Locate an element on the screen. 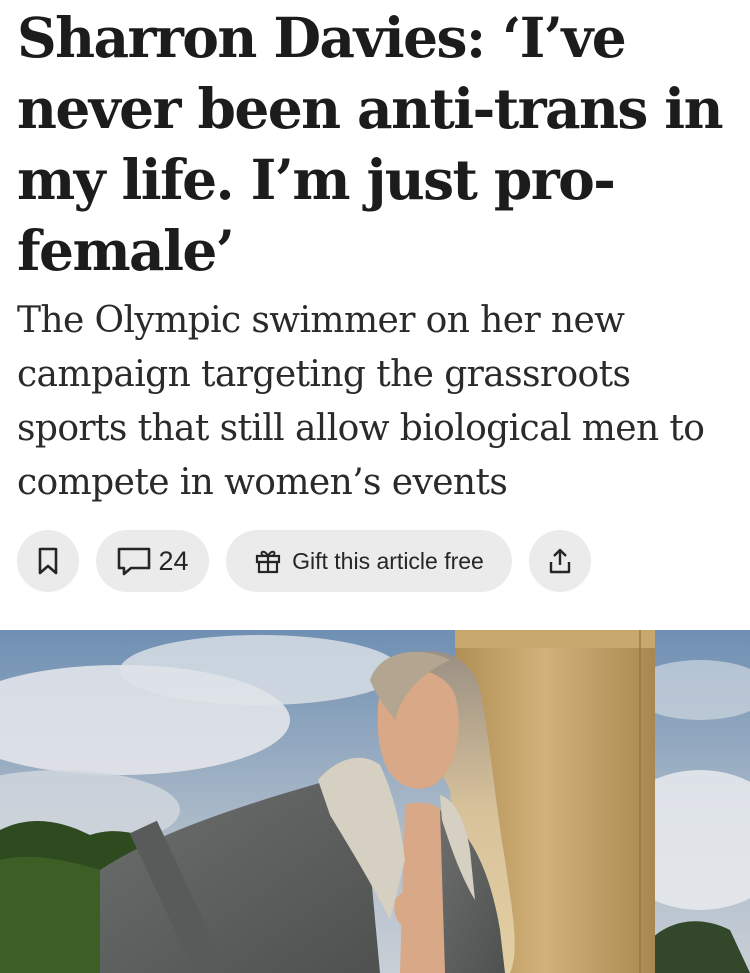  gift-article-label: Gift this article free is located at coordinates (388, 560).